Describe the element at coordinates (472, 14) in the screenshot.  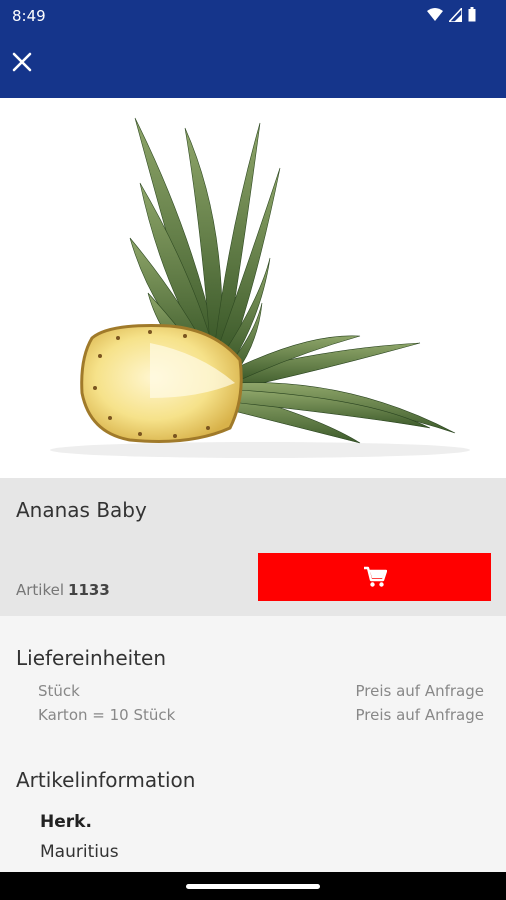
I see `battery-icon` at that location.